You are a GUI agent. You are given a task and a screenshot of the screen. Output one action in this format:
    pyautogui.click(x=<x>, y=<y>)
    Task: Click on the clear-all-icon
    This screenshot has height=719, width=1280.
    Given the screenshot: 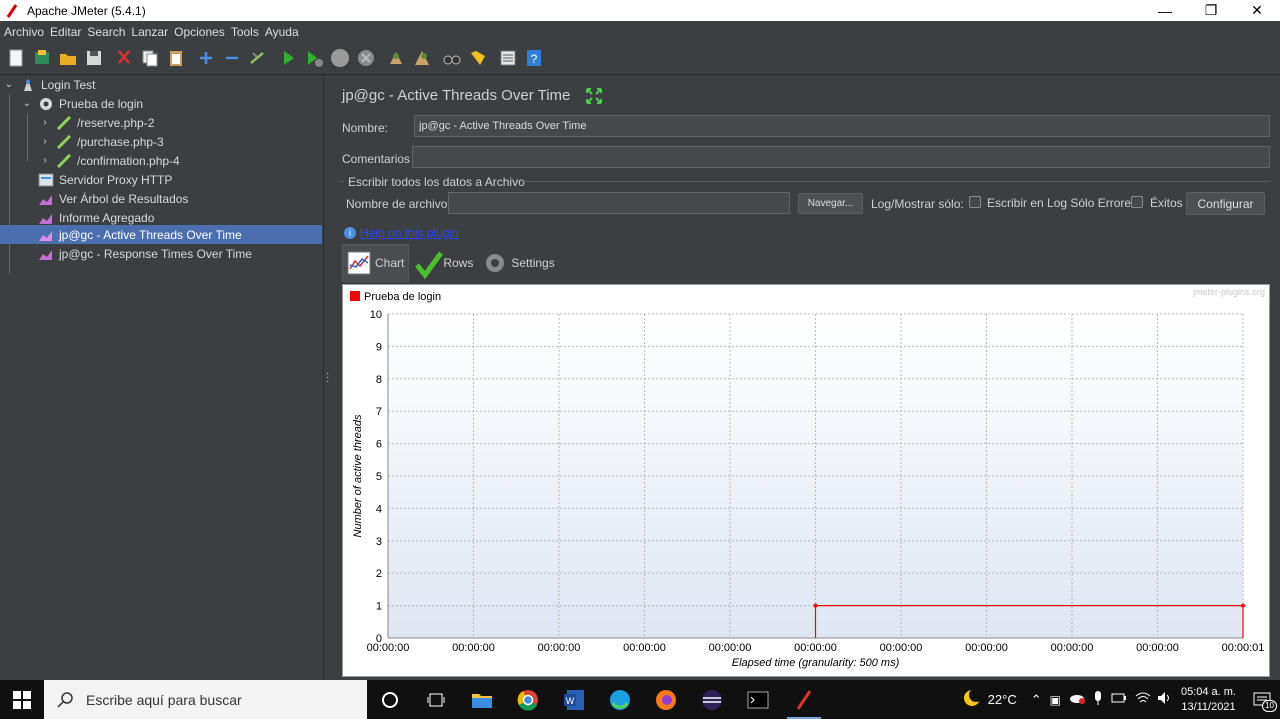 What is the action you would take?
    pyautogui.click(x=422, y=58)
    